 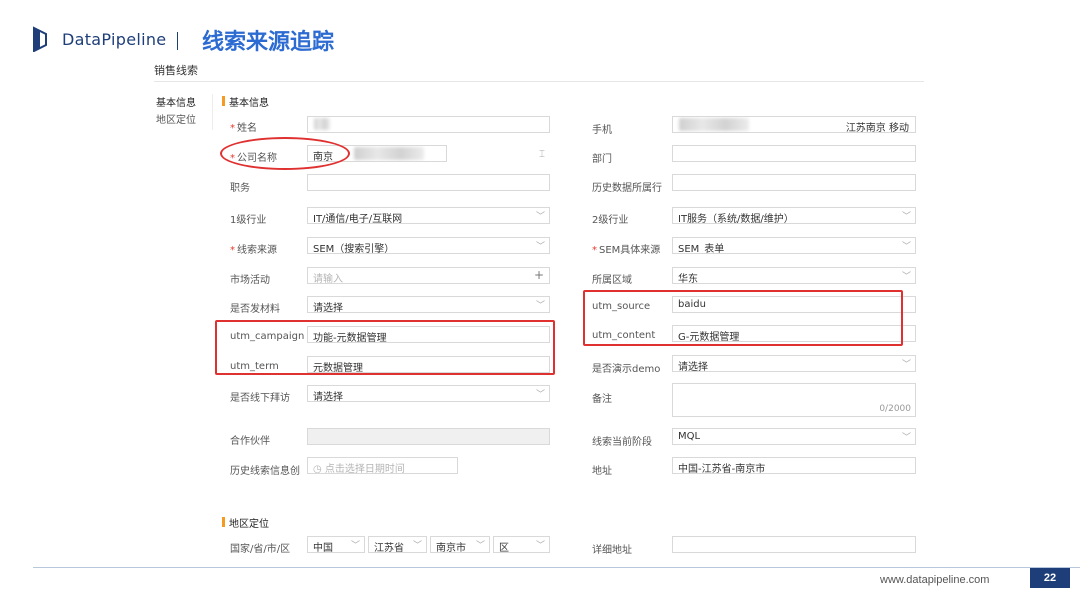 What do you see at coordinates (40, 39) in the screenshot?
I see `datapipeline-logo-icon` at bounding box center [40, 39].